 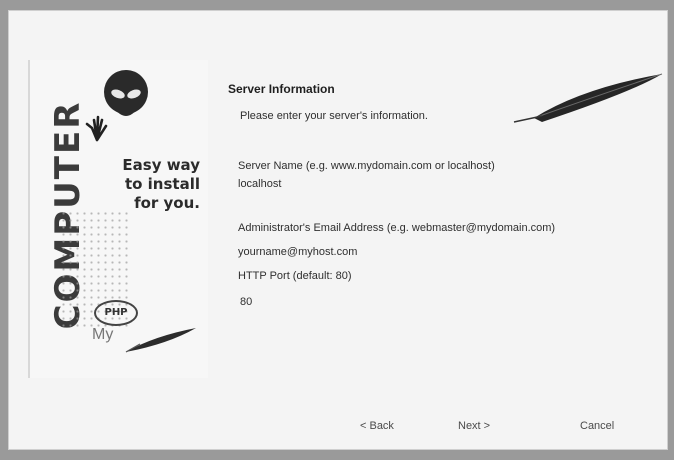 I want to click on cancel-button: Cancel, so click(x=597, y=426).